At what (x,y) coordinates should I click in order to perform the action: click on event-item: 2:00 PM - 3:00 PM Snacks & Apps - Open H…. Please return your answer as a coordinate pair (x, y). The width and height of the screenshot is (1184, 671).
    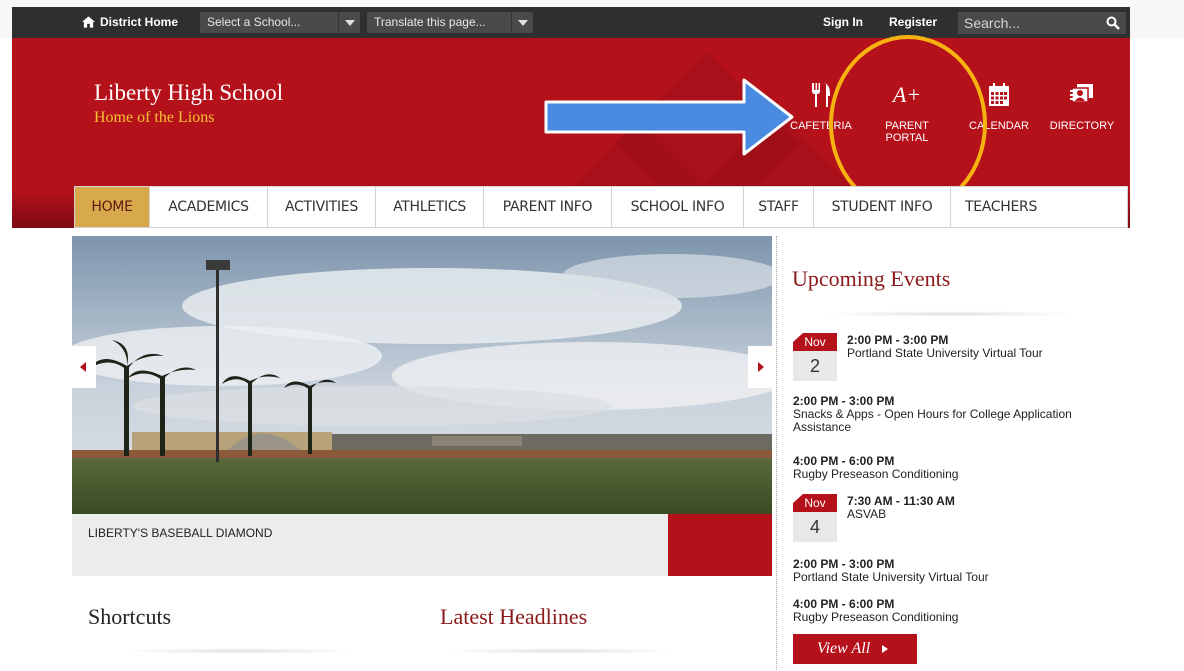
    Looking at the image, I should click on (953, 414).